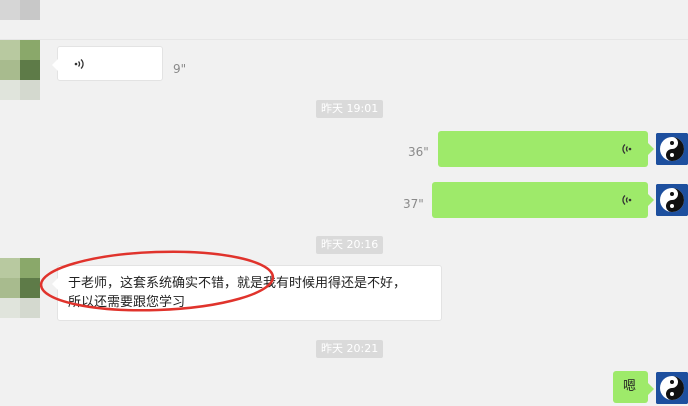 This screenshot has width=688, height=406. What do you see at coordinates (630, 386) in the screenshot?
I see `message-text: 嗯` at bounding box center [630, 386].